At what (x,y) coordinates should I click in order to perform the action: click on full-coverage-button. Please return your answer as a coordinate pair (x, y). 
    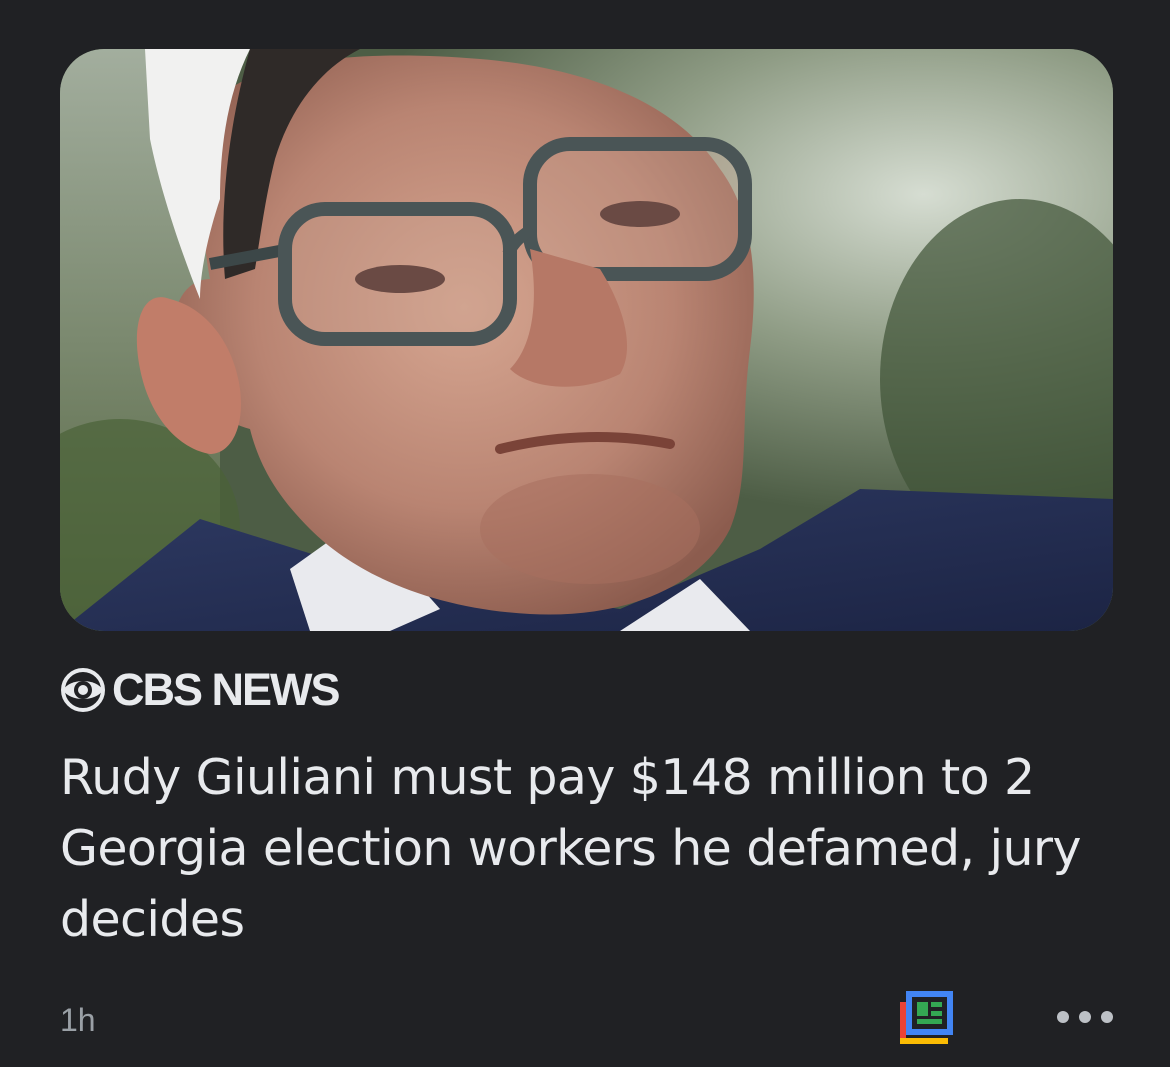
    Looking at the image, I should click on (926, 1019).